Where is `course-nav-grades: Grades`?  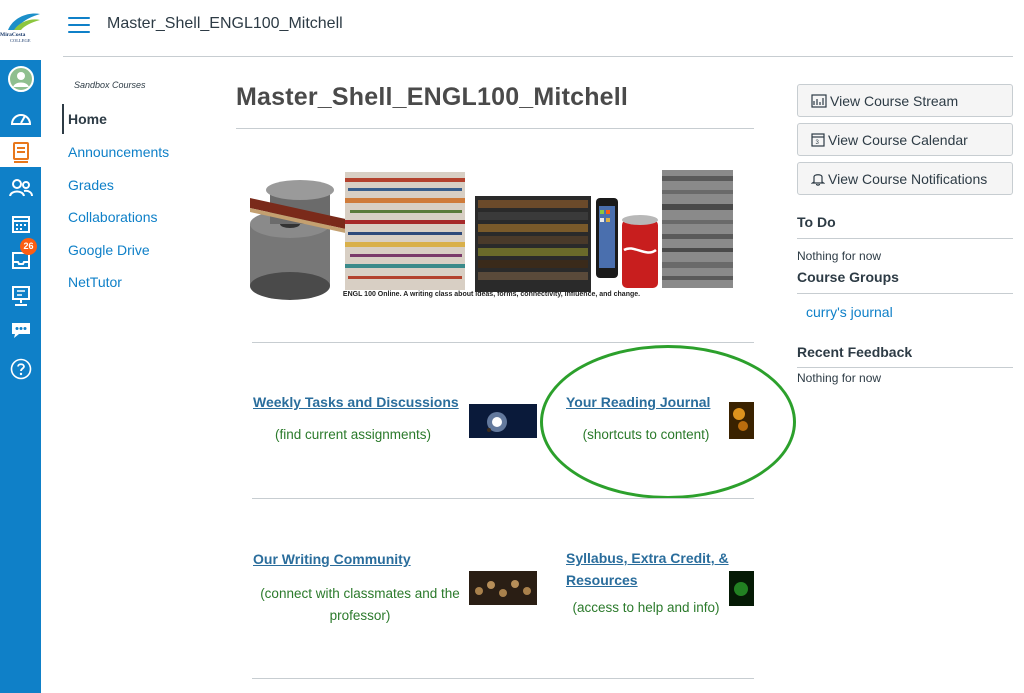 course-nav-grades: Grades is located at coordinates (137, 185).